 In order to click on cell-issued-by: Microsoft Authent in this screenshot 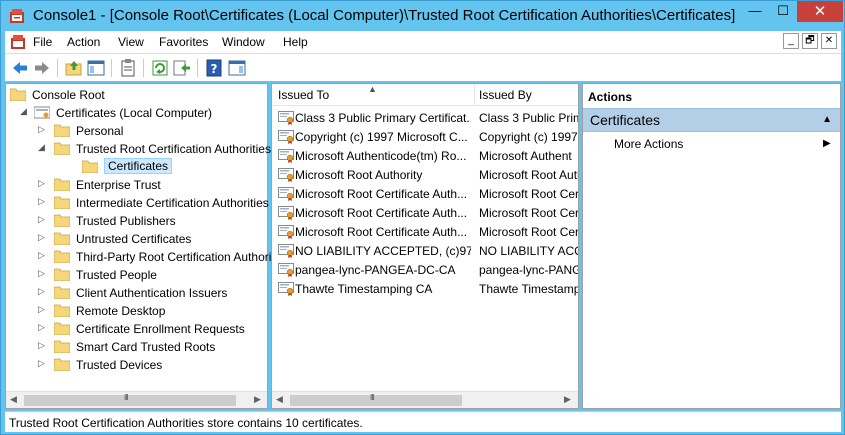, I will do `click(525, 156)`.